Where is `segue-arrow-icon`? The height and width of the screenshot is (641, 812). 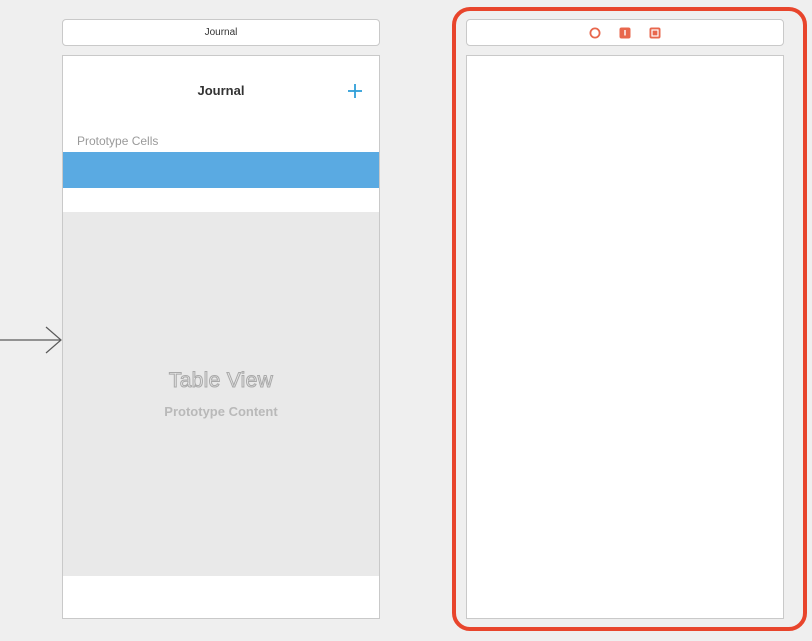
segue-arrow-icon is located at coordinates (32, 340).